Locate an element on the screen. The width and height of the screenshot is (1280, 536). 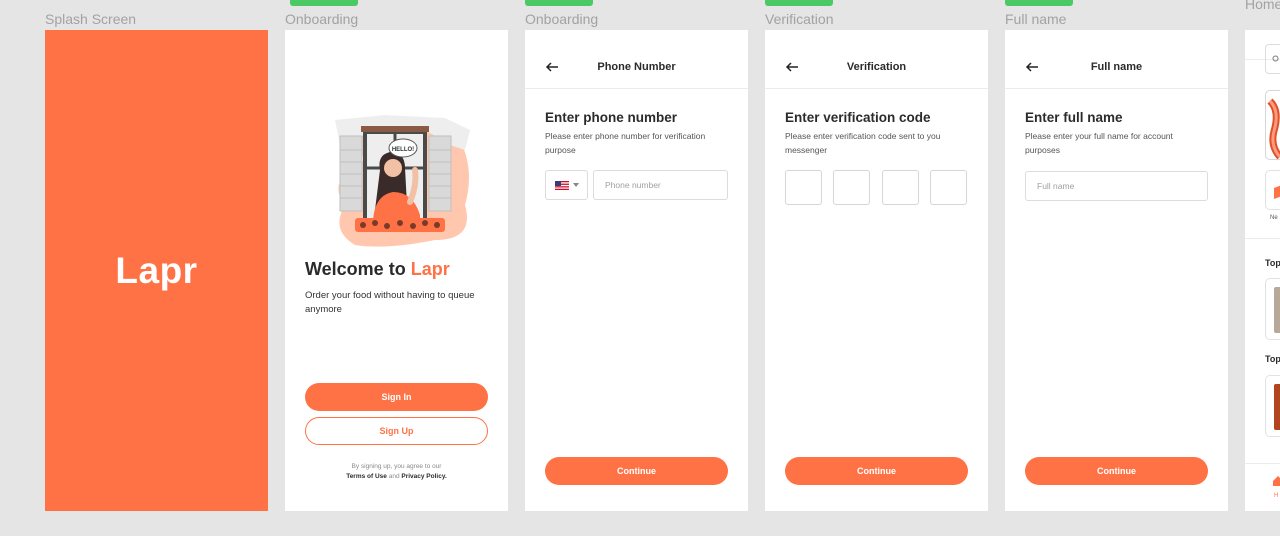
frame-label-verification: Verification is located at coordinates (799, 19).